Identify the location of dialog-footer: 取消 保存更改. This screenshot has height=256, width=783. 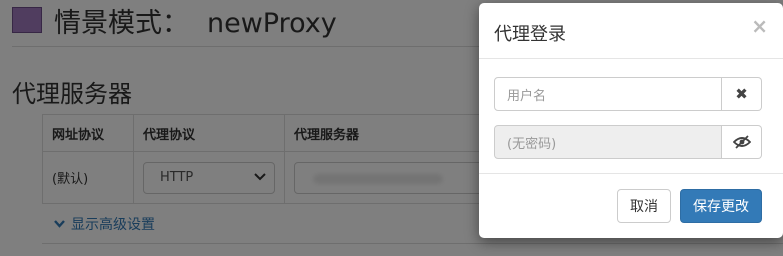
(631, 205).